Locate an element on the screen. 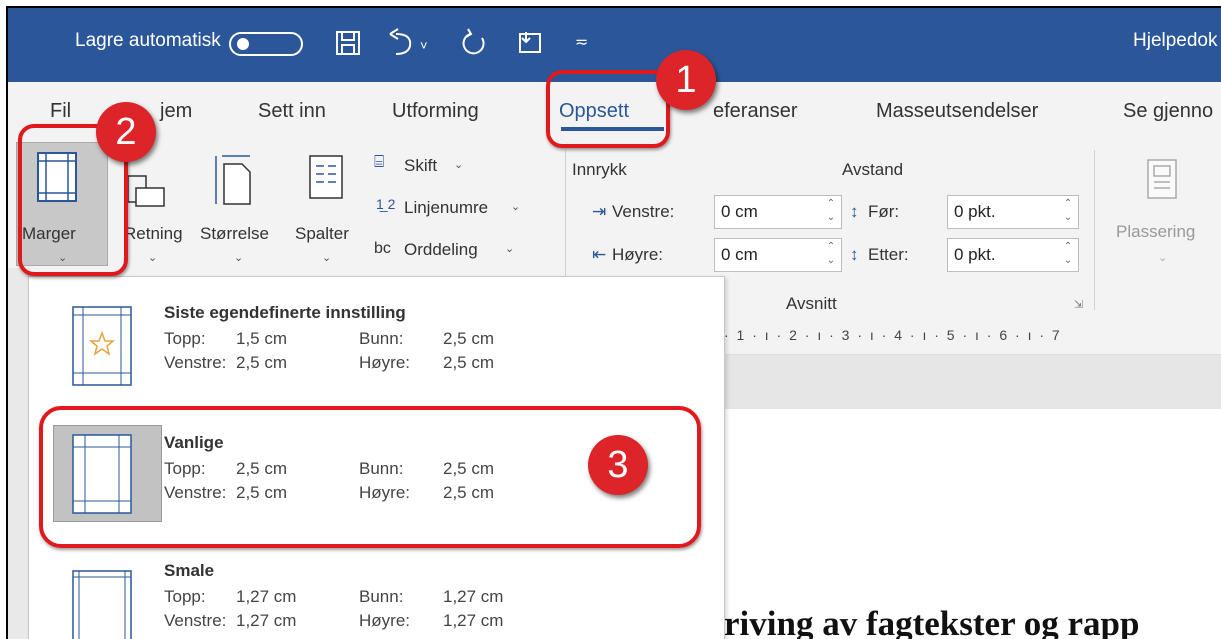 The image size is (1221, 639). callout-badge-2: 2 is located at coordinates (126, 132).